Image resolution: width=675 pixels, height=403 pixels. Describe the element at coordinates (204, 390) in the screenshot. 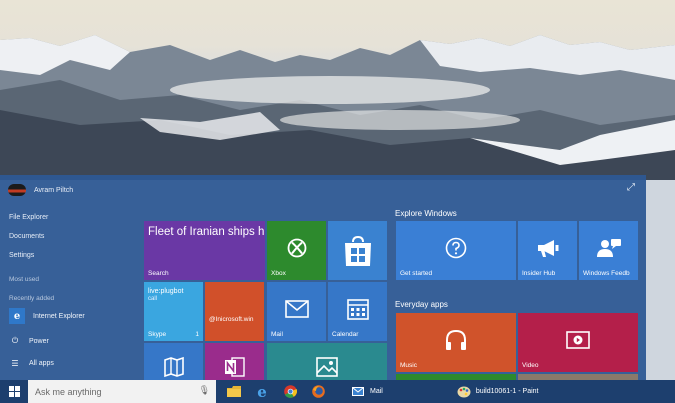

I see `microphone-icon: 🎙` at that location.